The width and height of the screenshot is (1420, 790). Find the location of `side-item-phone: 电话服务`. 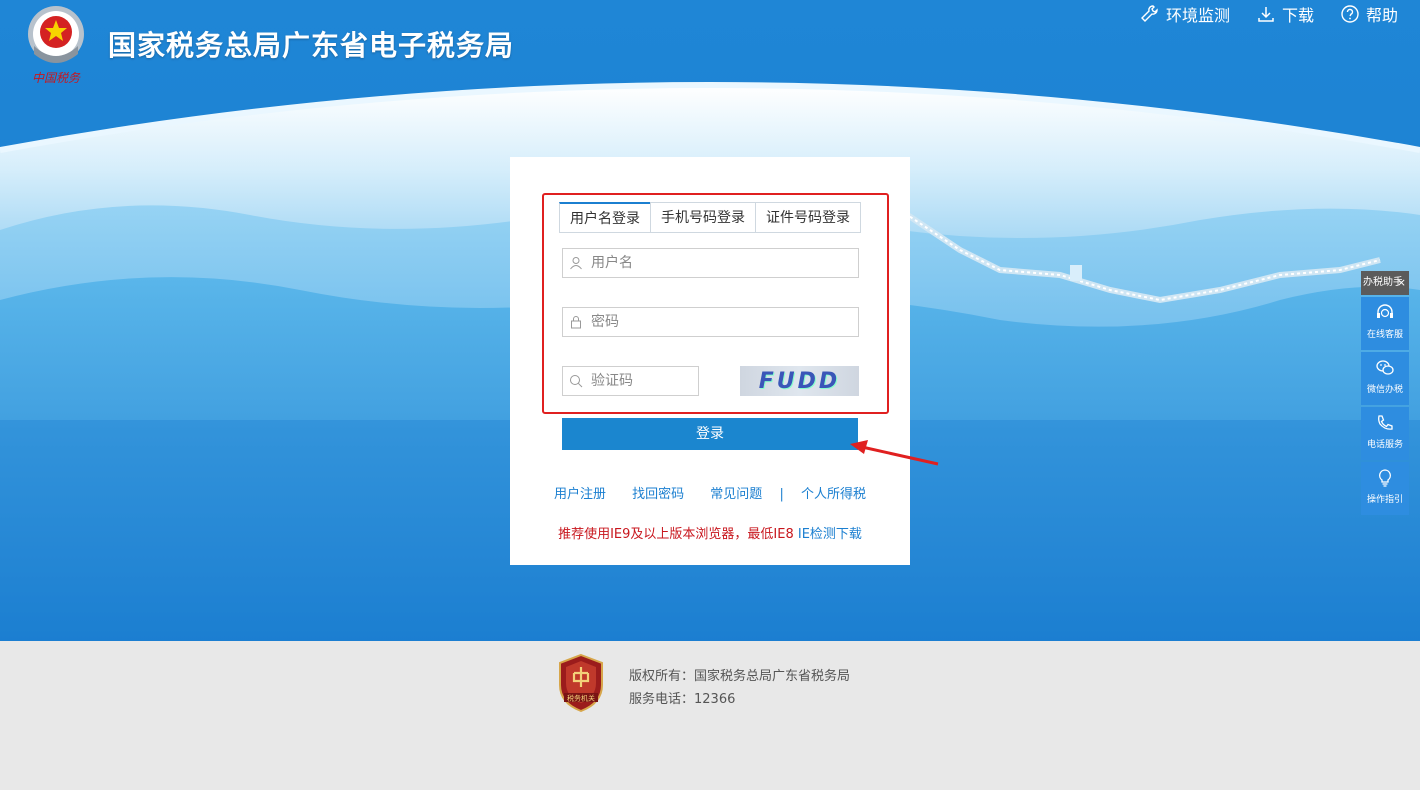

side-item-phone: 电话服务 is located at coordinates (1385, 433).